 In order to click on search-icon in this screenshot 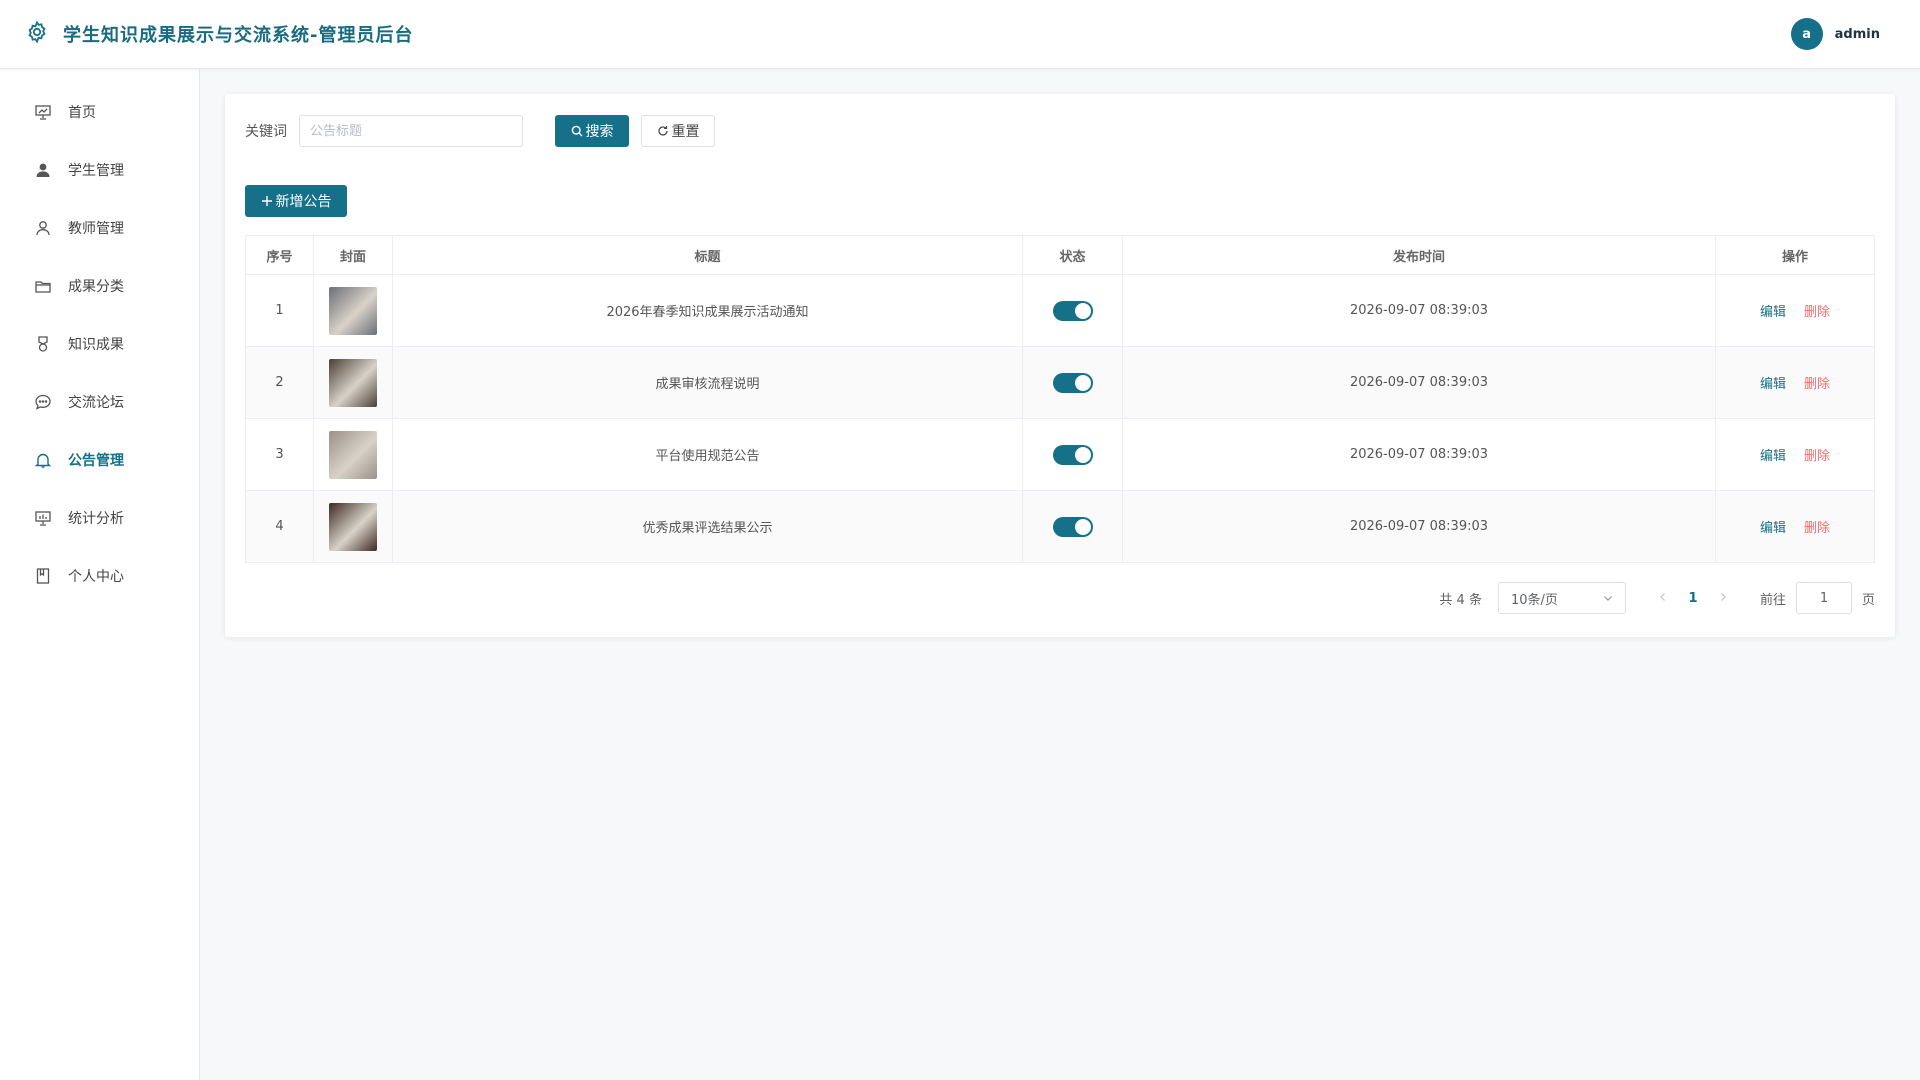, I will do `click(576, 131)`.